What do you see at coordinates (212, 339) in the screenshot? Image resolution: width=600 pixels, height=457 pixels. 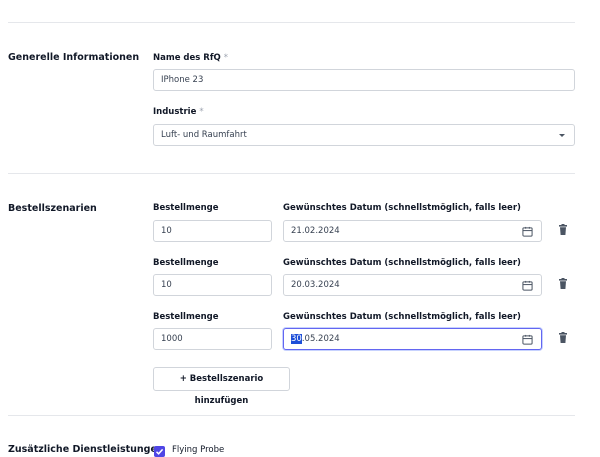 I see `quantity-input: 1000` at bounding box center [212, 339].